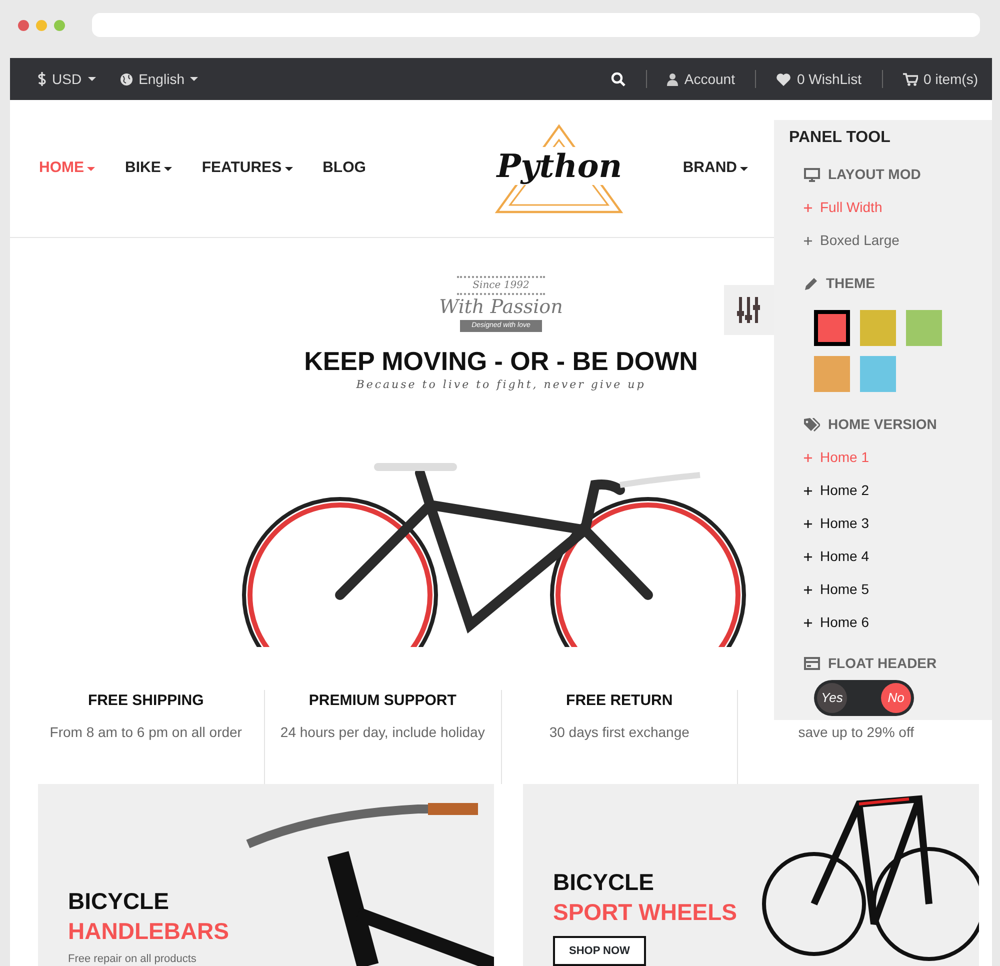 The image size is (1000, 966). Describe the element at coordinates (812, 663) in the screenshot. I see `credit-card-icon` at that location.